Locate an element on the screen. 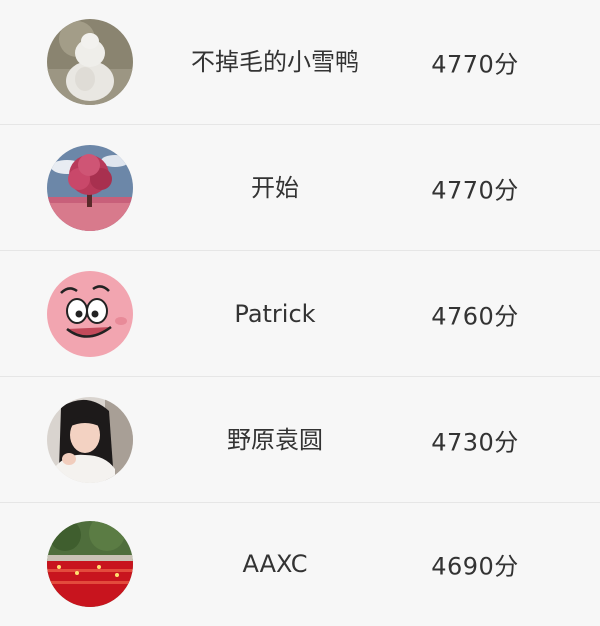  player-name: AAXC is located at coordinates (275, 564).